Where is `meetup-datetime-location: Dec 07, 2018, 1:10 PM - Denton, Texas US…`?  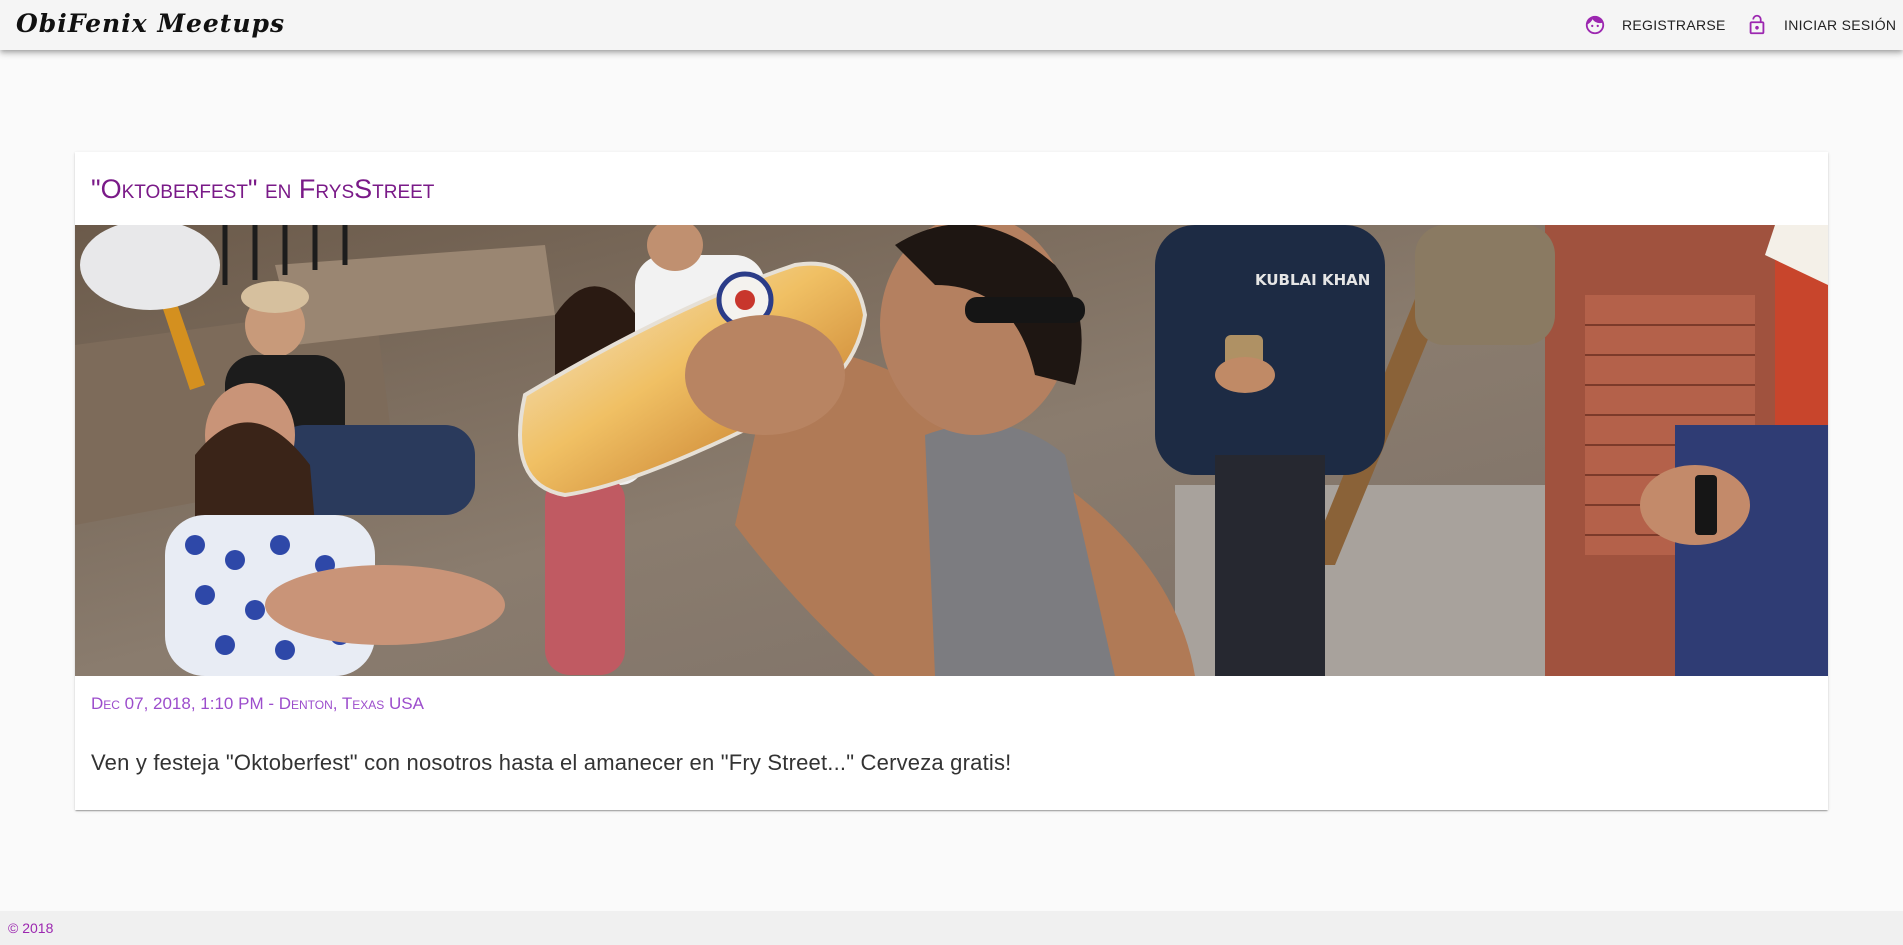
meetup-datetime-location: Dec 07, 2018, 1:10 PM - Denton, Texas US… is located at coordinates (257, 703).